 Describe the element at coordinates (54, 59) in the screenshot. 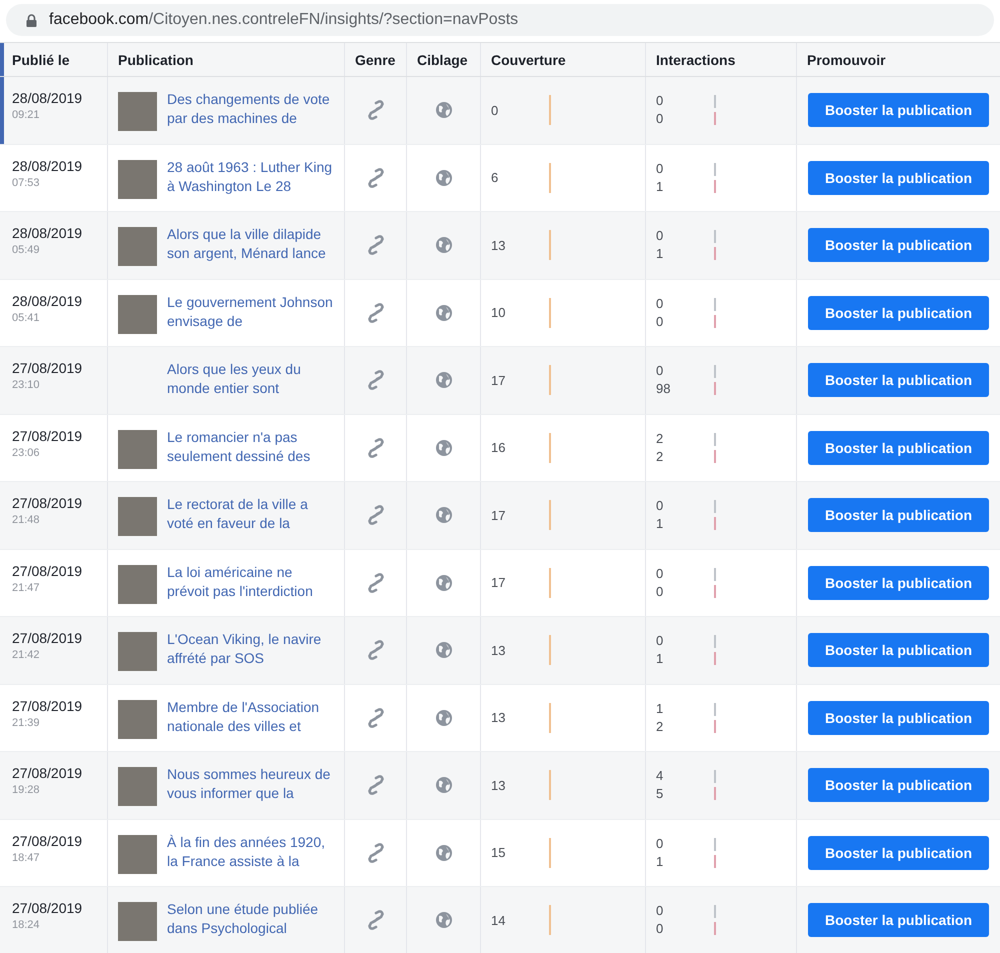

I see `column-header: Publié le` at that location.